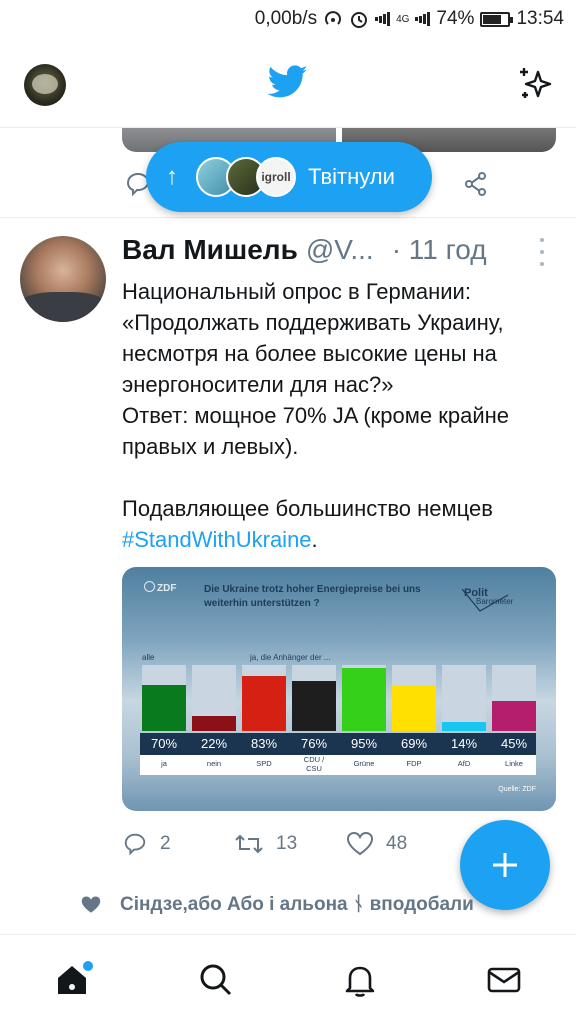 The image size is (576, 1024). I want to click on bar-grüne, so click(364, 699).